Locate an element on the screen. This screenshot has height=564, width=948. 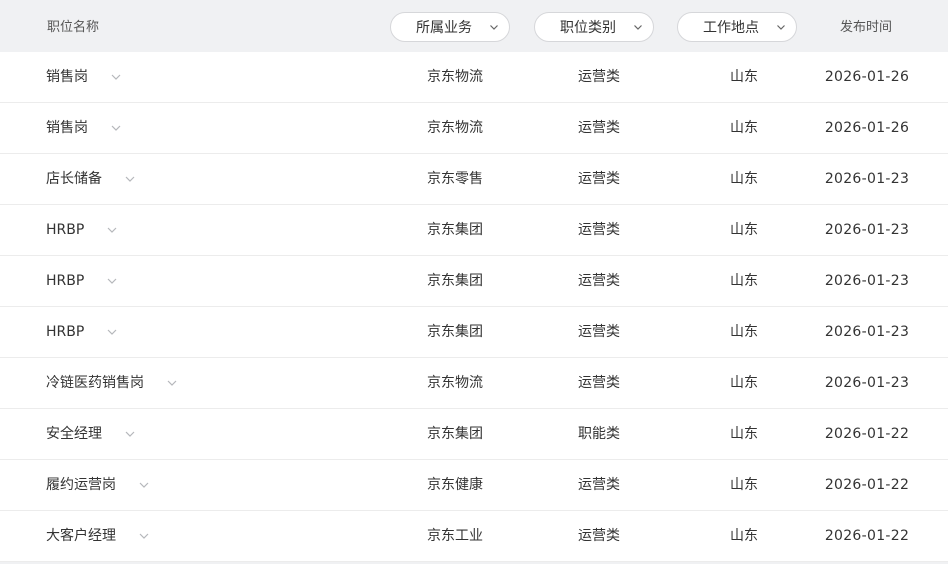
location-filter-label: 工作地点 is located at coordinates (731, 28).